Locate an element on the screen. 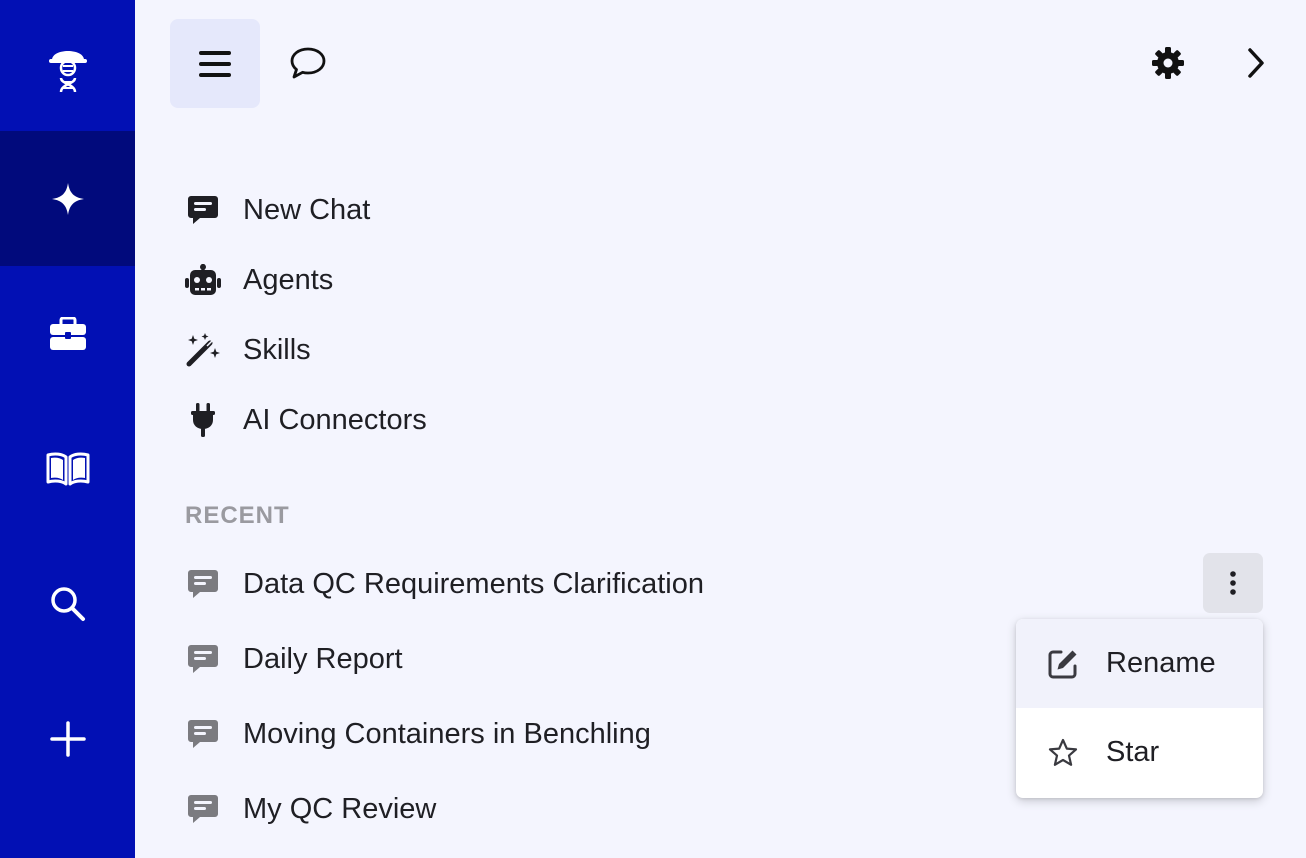  chat-bubble-icon is located at coordinates (308, 63).